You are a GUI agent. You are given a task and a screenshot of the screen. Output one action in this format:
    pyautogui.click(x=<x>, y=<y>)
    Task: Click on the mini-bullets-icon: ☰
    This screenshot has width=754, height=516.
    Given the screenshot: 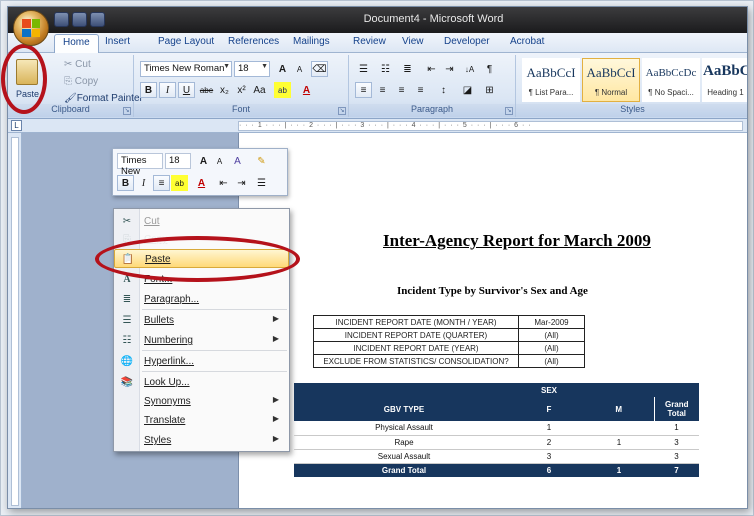 What is the action you would take?
    pyautogui.click(x=261, y=183)
    